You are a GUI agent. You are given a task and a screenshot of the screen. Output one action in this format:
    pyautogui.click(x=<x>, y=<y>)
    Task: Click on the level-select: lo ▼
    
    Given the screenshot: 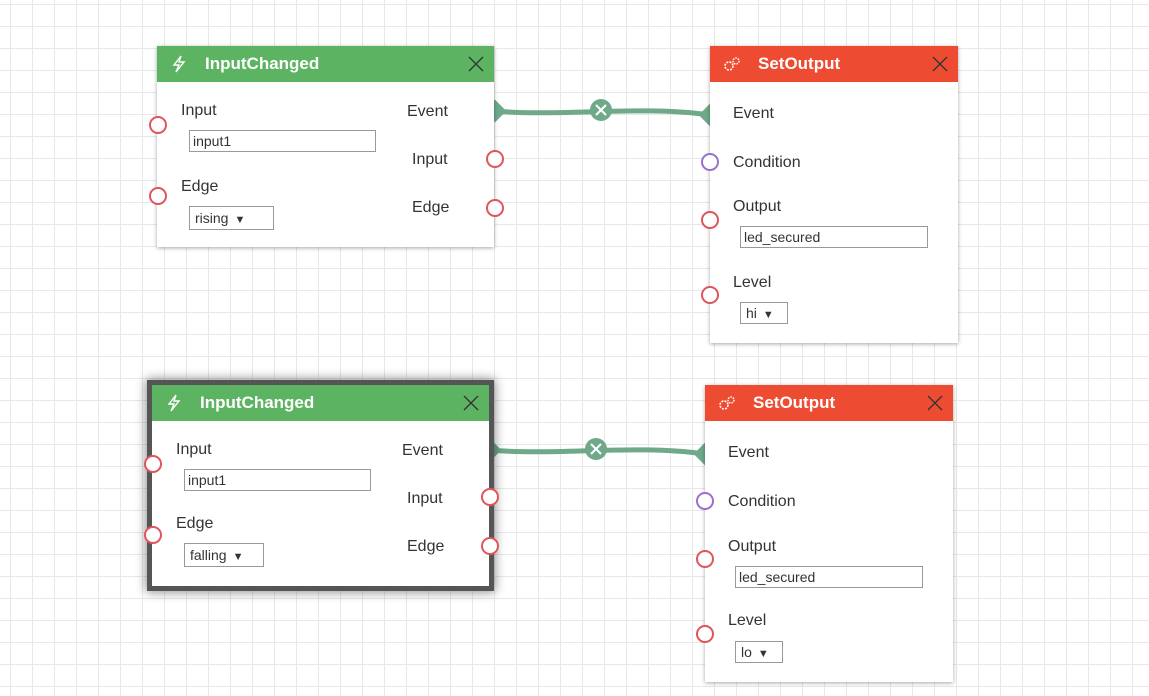 What is the action you would take?
    pyautogui.click(x=759, y=652)
    